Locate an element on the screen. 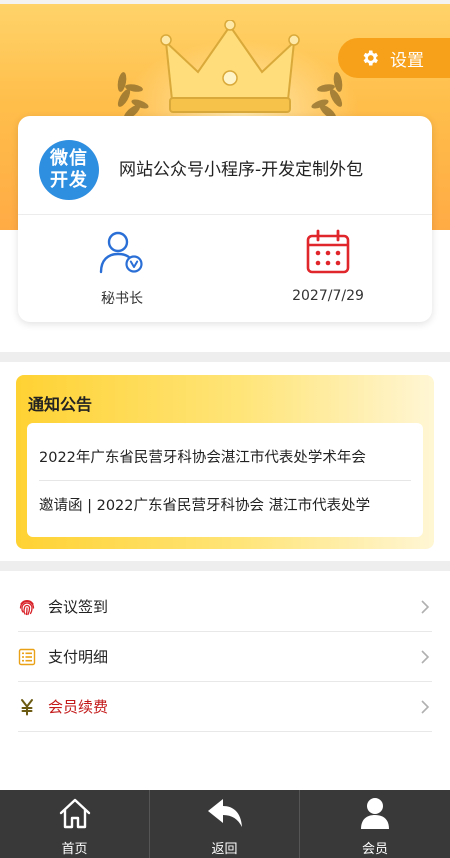  org-logo: 微信 开发 is located at coordinates (69, 170).